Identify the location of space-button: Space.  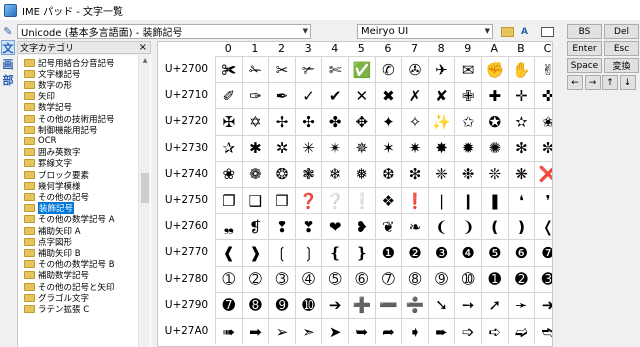
(584, 65).